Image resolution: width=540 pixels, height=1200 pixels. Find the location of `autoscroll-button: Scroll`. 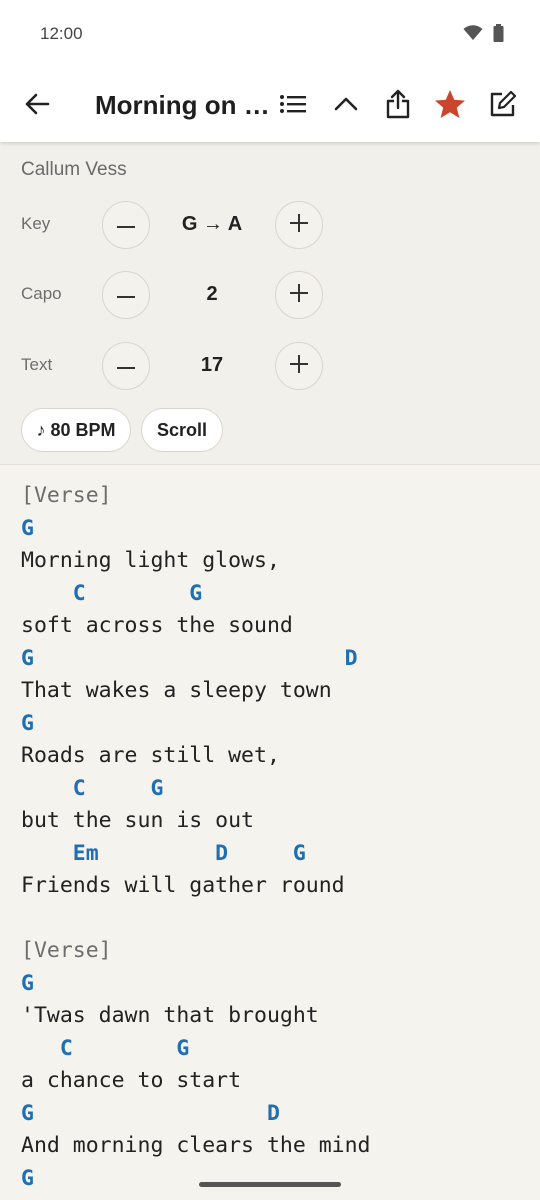

autoscroll-button: Scroll is located at coordinates (182, 430).